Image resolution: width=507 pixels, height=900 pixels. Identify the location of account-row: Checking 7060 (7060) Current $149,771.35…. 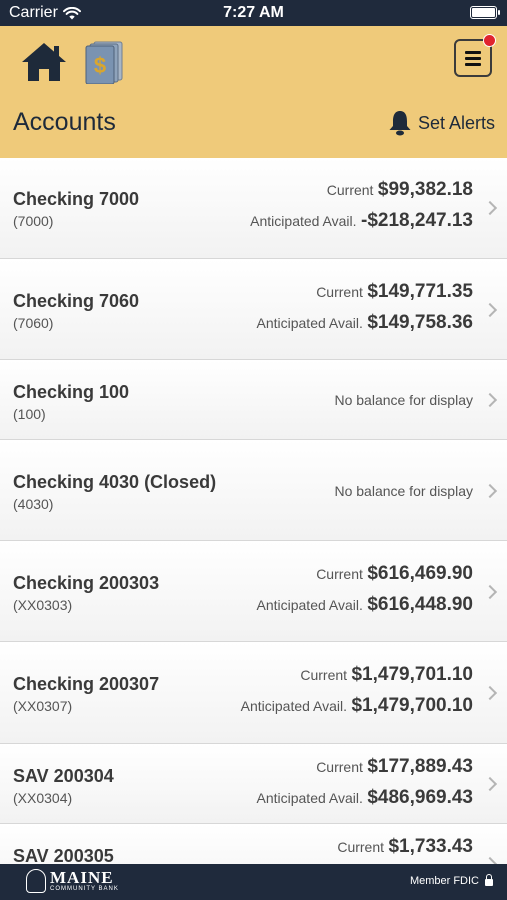
(253, 309).